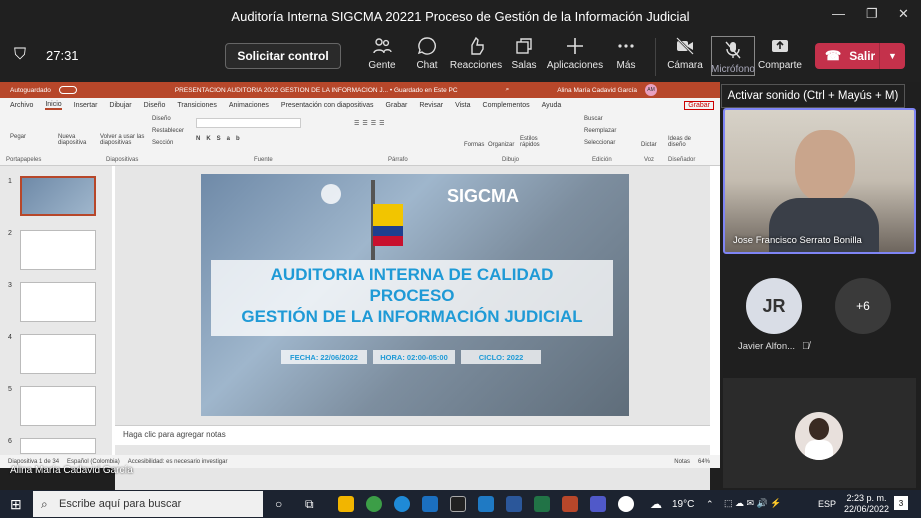  I want to click on participant-name: Jose Francisco Serrato Bonilla, so click(797, 240).